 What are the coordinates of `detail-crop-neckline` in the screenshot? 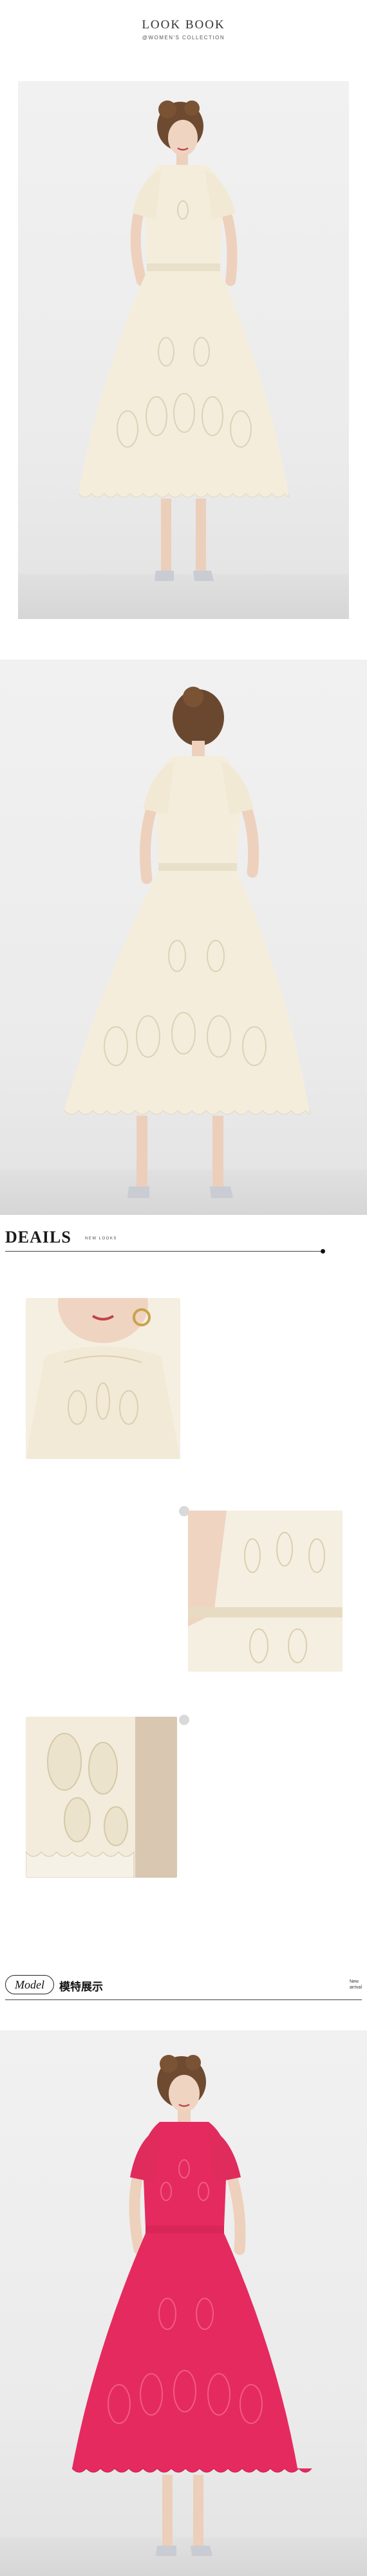 It's located at (103, 1378).